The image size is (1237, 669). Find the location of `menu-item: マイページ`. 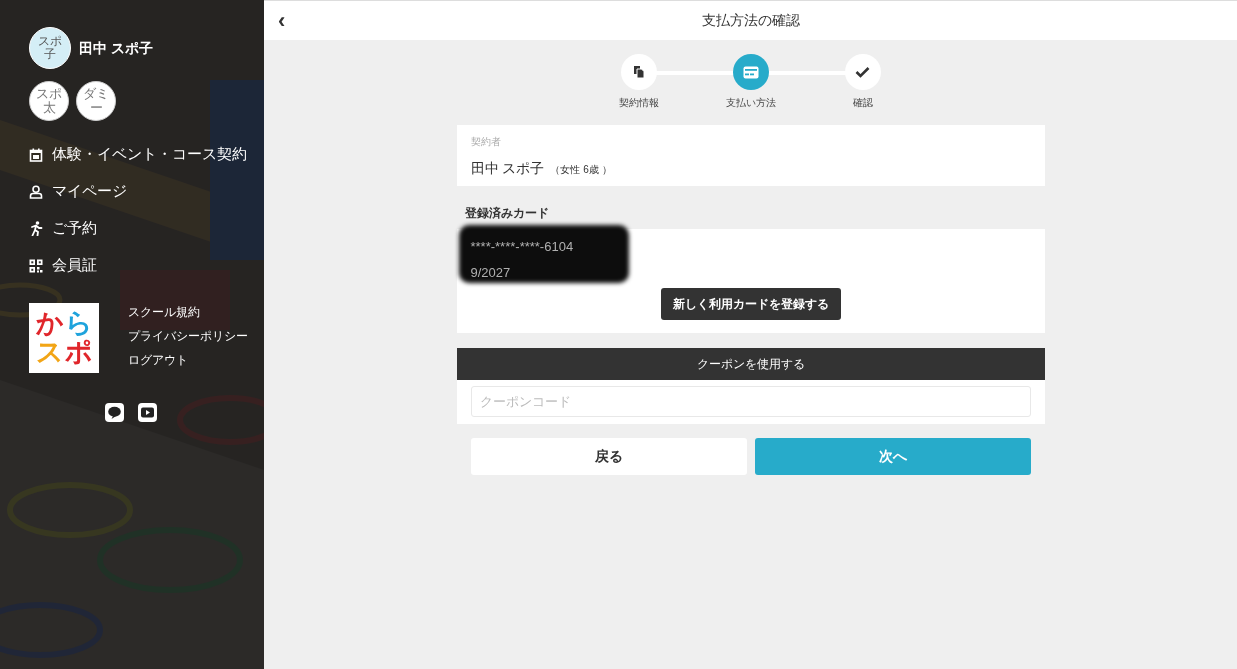

menu-item: マイページ is located at coordinates (89, 191).